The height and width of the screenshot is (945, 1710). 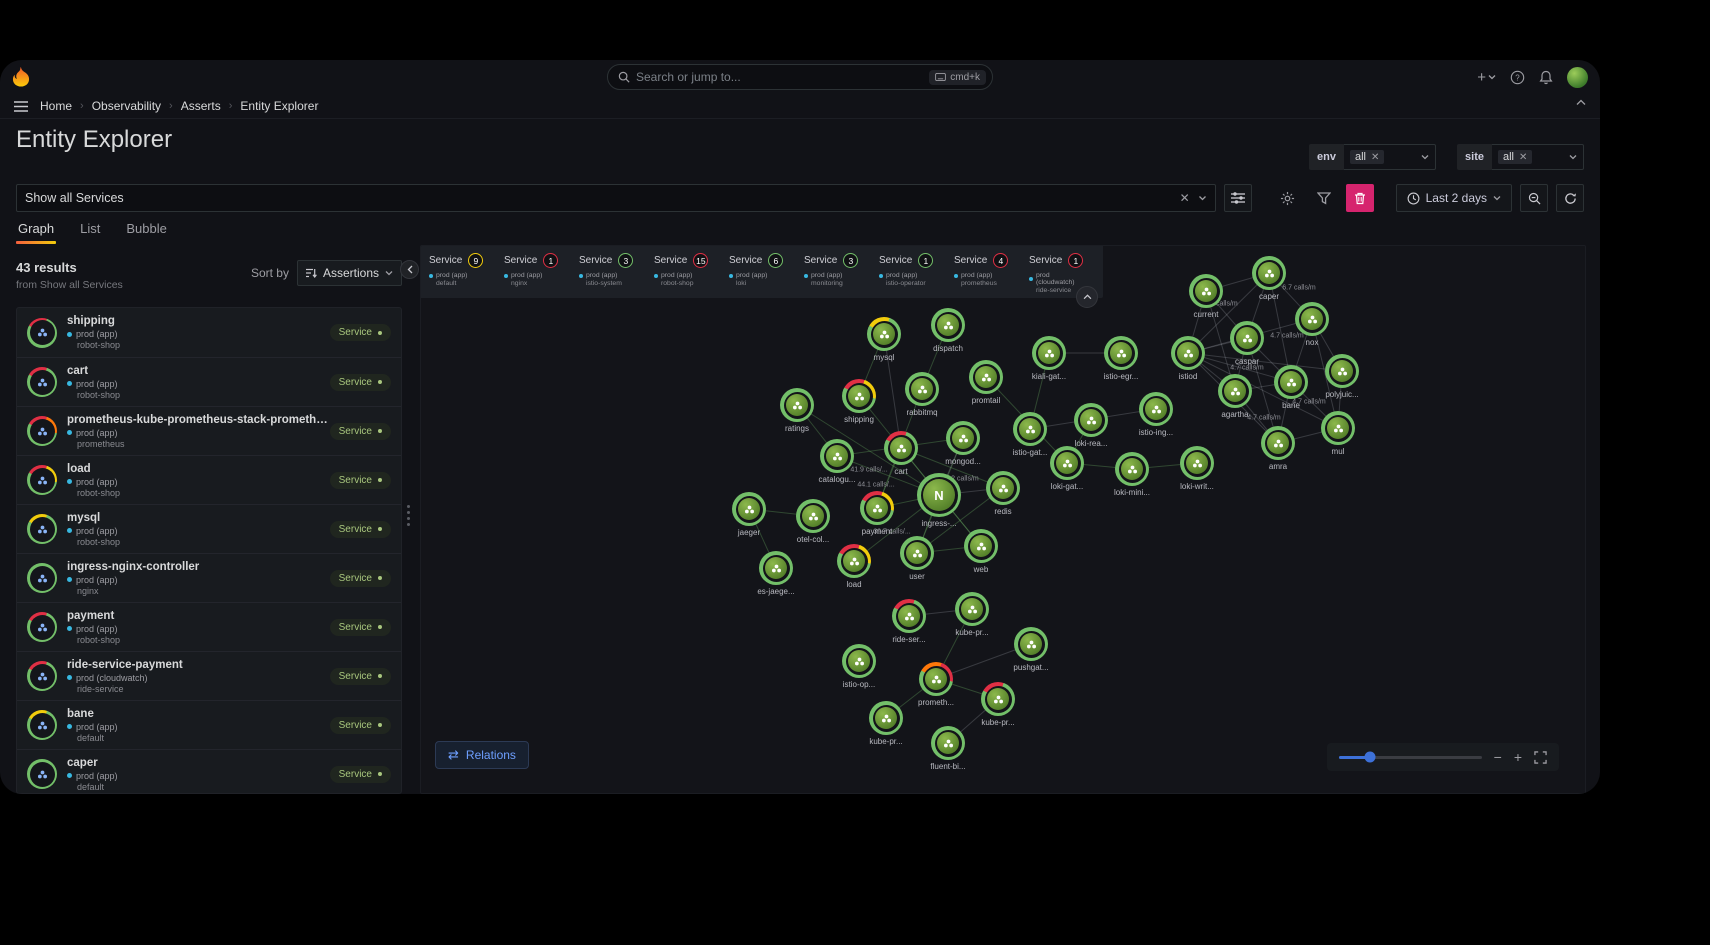 What do you see at coordinates (1486, 77) in the screenshot?
I see `add-button: +` at bounding box center [1486, 77].